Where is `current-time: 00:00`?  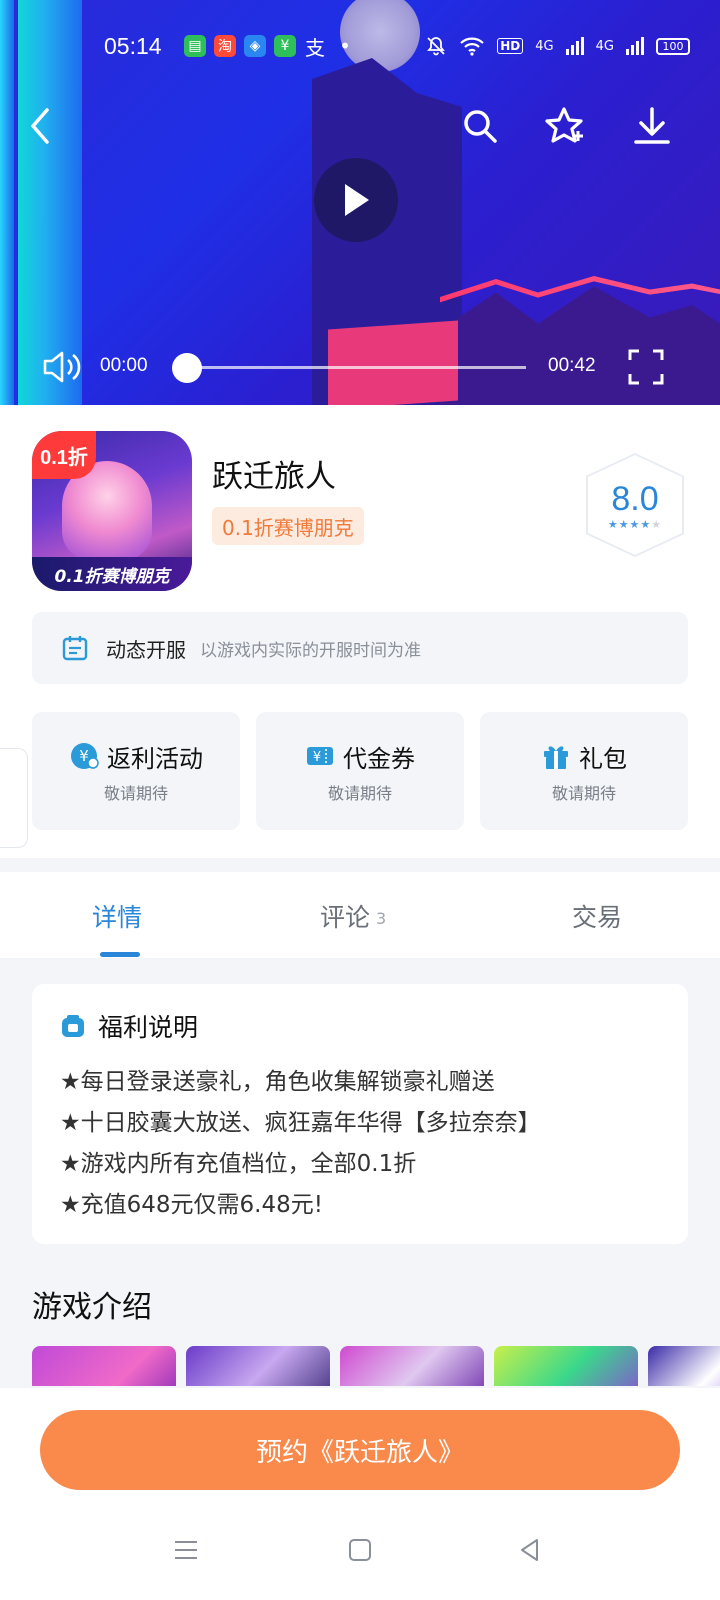
current-time: 00:00 is located at coordinates (124, 365).